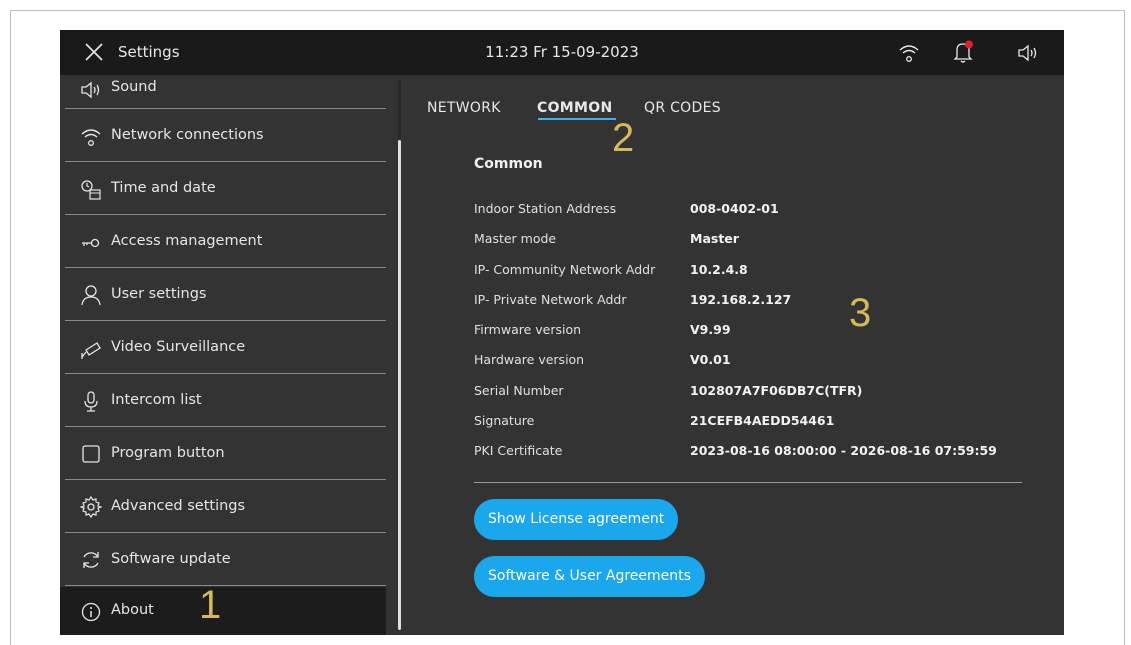 The height and width of the screenshot is (645, 1131). Describe the element at coordinates (187, 135) in the screenshot. I see `sidebar-item-label: Network connections` at that location.